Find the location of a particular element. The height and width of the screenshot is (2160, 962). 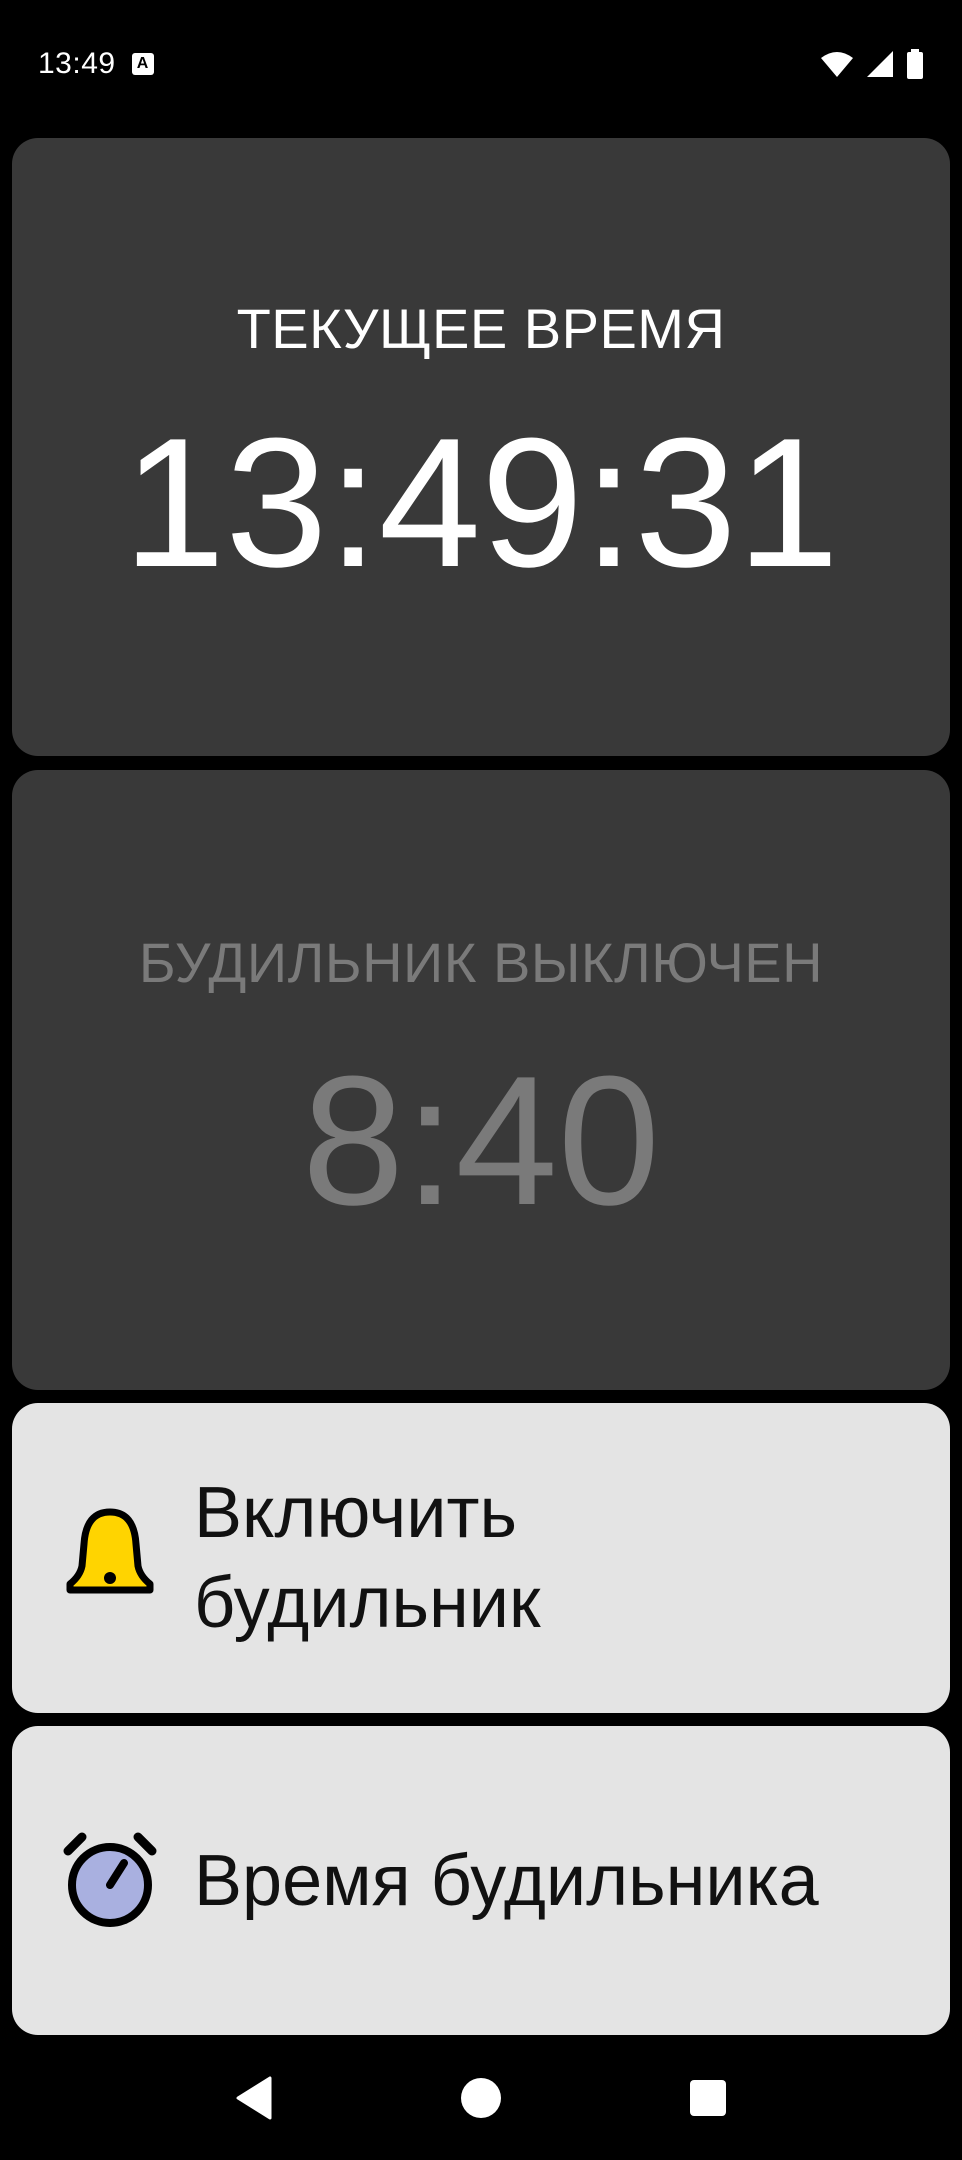

alarm-time-label: Время будильника is located at coordinates (506, 1880).